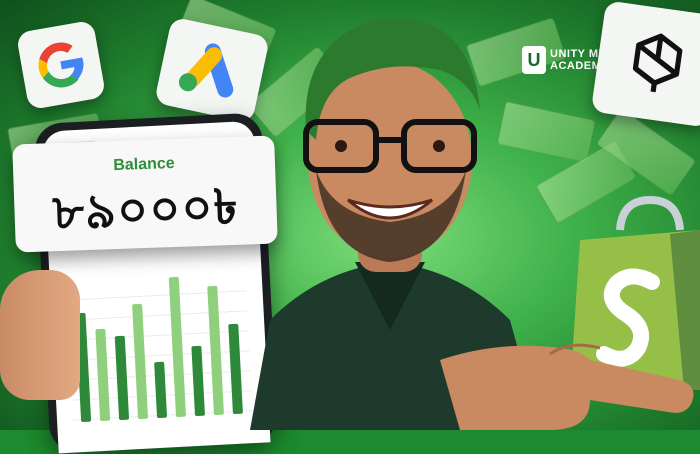 This screenshot has width=700, height=454. I want to click on balance-amount: ৮৯০০০৳, so click(145, 210).